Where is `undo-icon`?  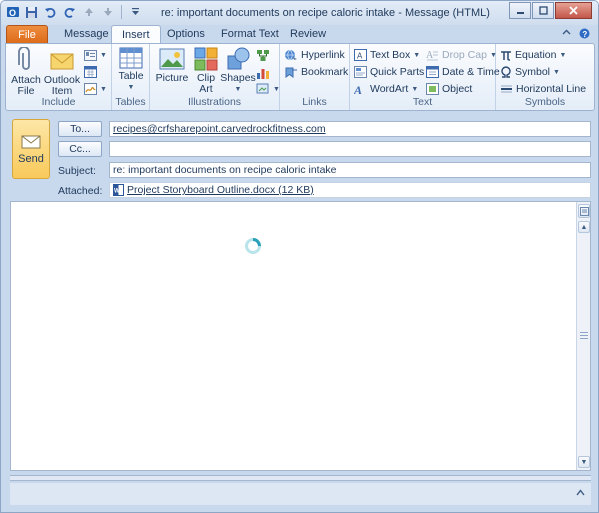
undo-icon is located at coordinates (50, 12).